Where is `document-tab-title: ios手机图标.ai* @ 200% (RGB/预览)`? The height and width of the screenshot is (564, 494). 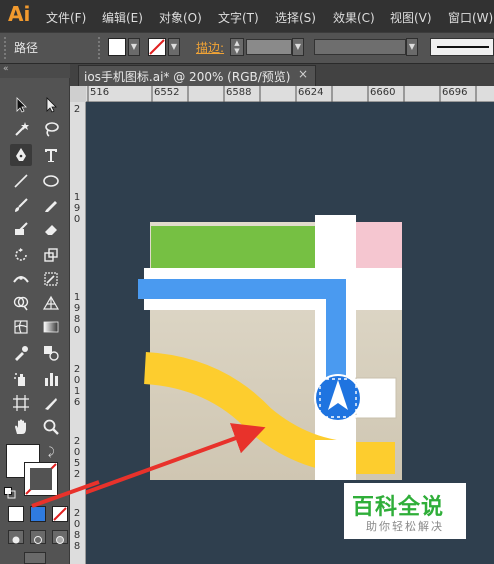
document-tab-title: ios手机图标.ai* @ 200% (RGB/预览) is located at coordinates (187, 76).